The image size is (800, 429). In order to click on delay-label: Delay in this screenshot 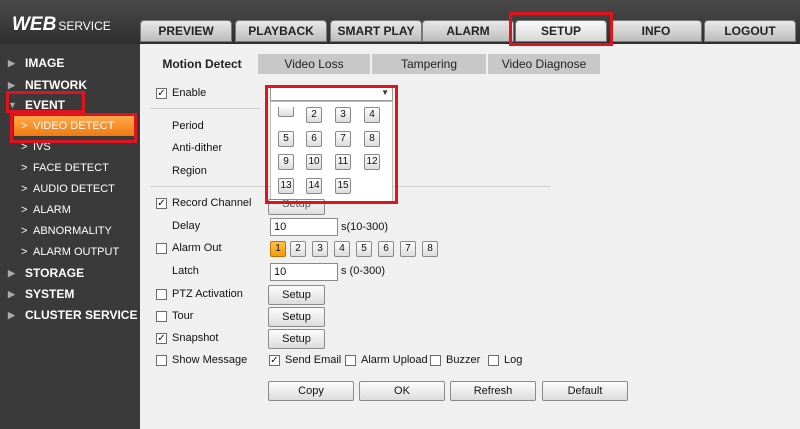, I will do `click(186, 226)`.